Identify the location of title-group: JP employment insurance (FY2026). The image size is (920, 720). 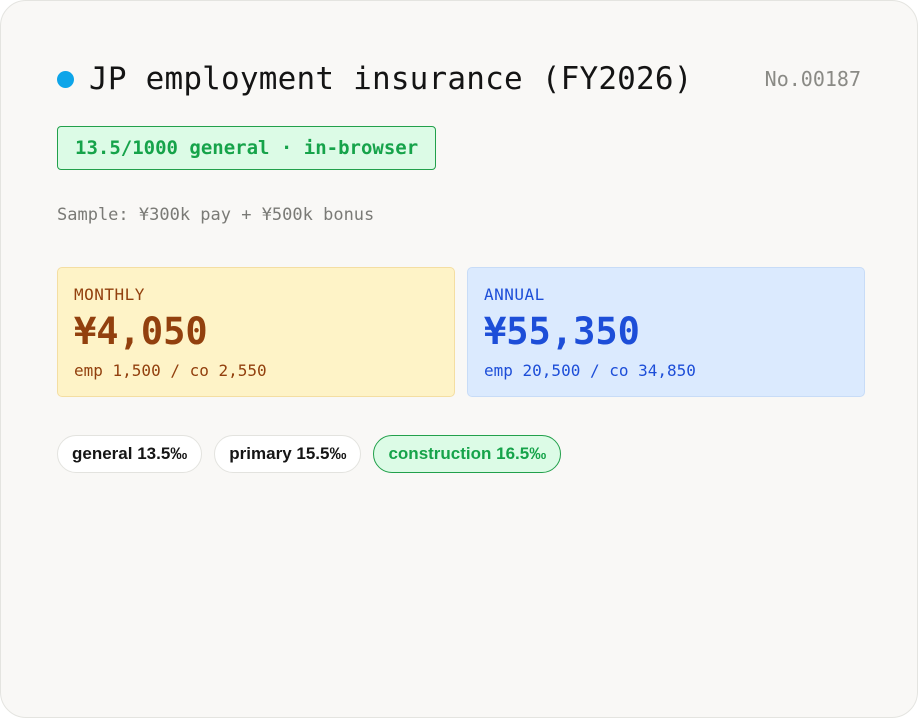
(375, 79).